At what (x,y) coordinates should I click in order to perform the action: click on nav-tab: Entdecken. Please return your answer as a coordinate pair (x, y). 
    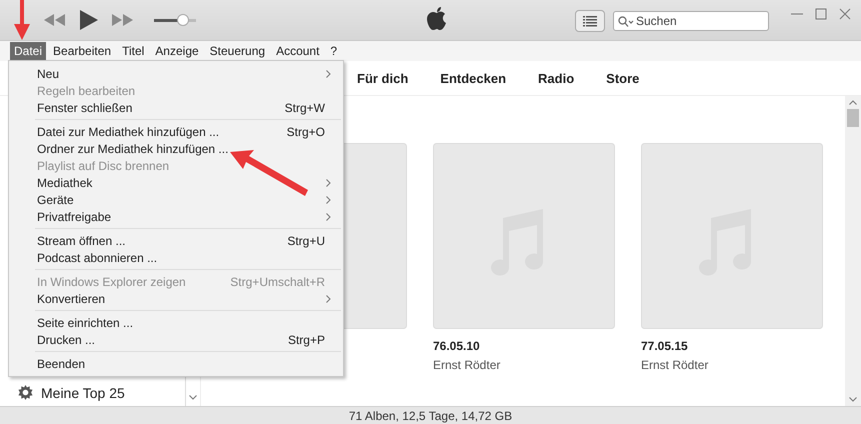
    Looking at the image, I should click on (473, 78).